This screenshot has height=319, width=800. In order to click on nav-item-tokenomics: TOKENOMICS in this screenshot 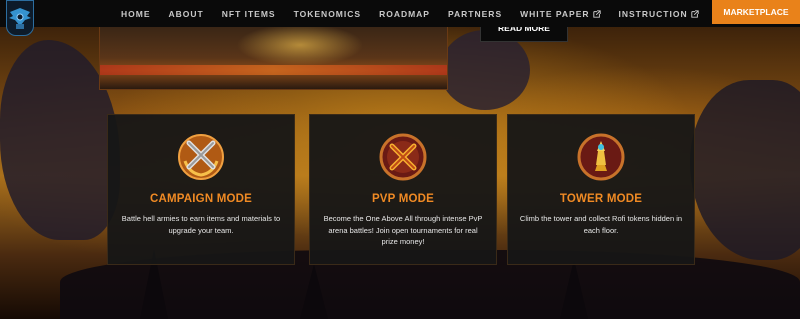, I will do `click(327, 14)`.